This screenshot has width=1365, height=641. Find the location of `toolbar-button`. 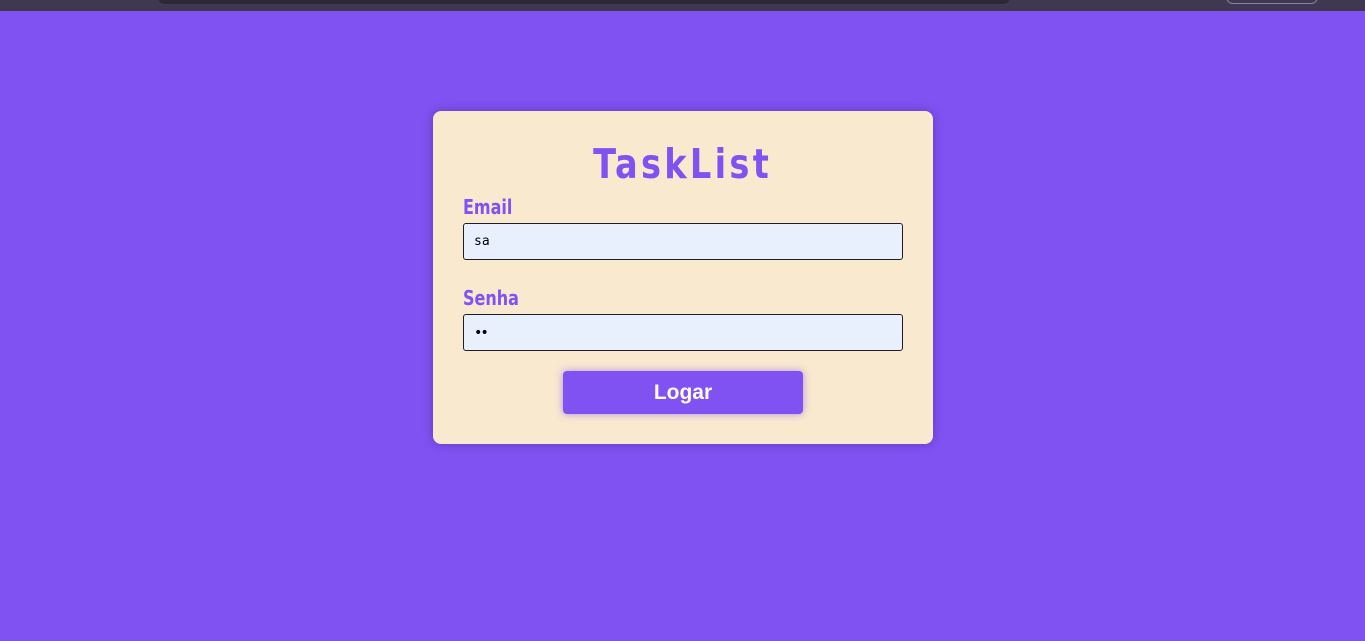

toolbar-button is located at coordinates (1272, 2).